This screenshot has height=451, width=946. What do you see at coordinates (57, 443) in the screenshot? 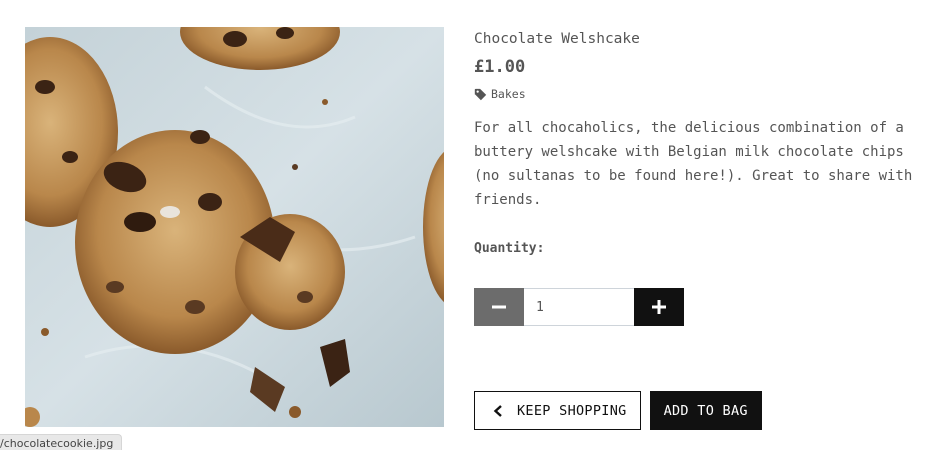
I see `status-url: /chocolatecookie.jpg` at bounding box center [57, 443].